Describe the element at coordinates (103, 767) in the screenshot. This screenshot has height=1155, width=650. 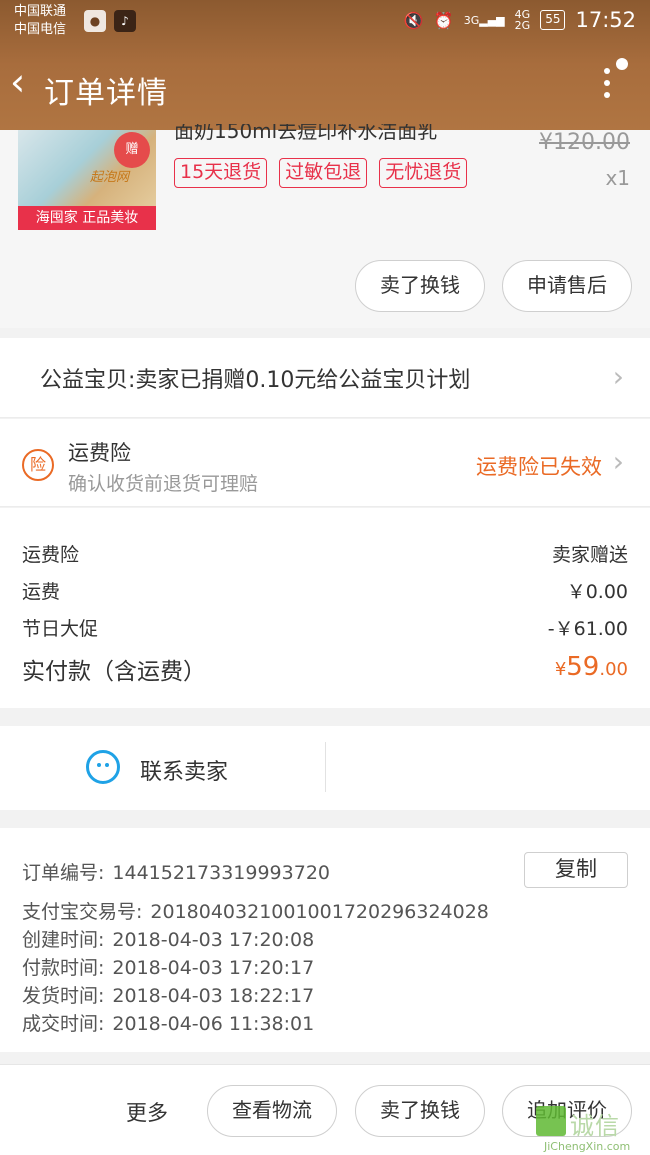
I see `chat-face-icon` at that location.